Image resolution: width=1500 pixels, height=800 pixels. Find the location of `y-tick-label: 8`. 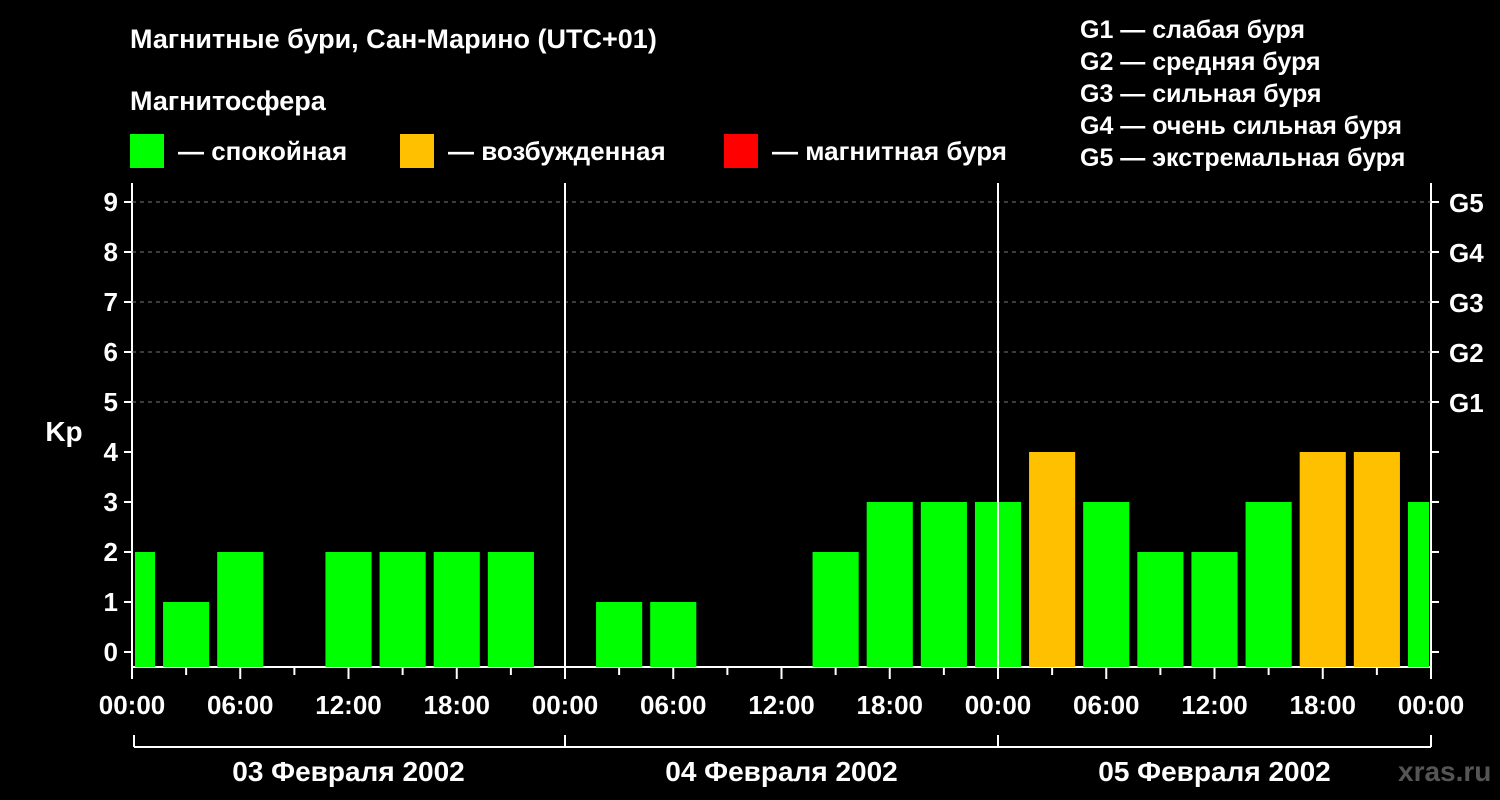

y-tick-label: 8 is located at coordinates (111, 252).